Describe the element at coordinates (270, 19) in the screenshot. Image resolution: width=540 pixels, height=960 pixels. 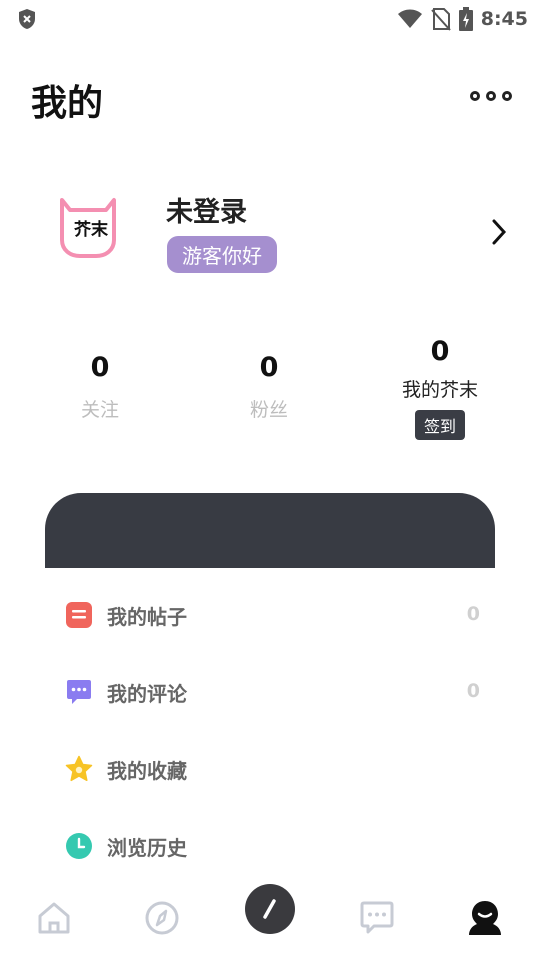
I see `status-bar: 8:45` at that location.